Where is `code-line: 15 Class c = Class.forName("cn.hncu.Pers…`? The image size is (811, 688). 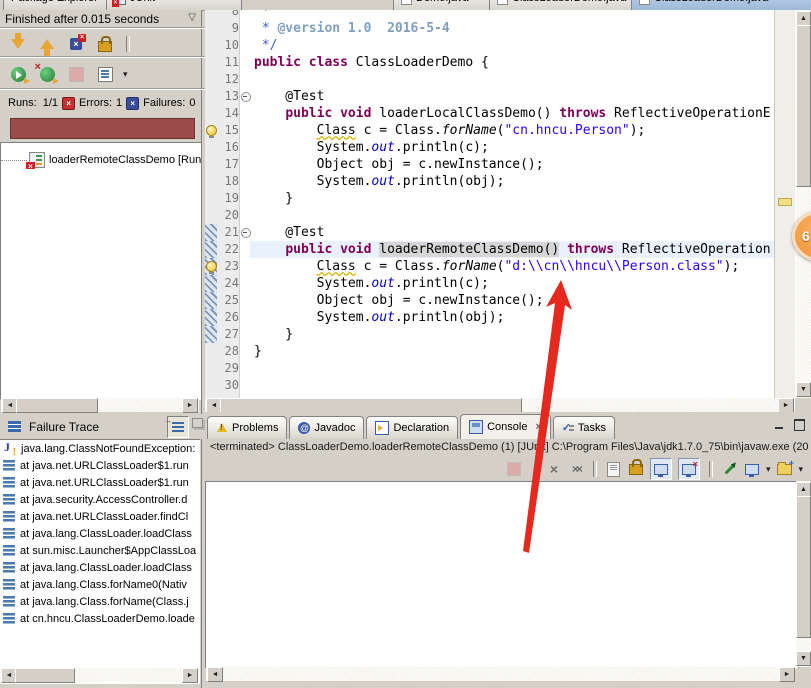
code-line: 15 Class c = Class.forName("cn.hncu.Pers… is located at coordinates (490, 130).